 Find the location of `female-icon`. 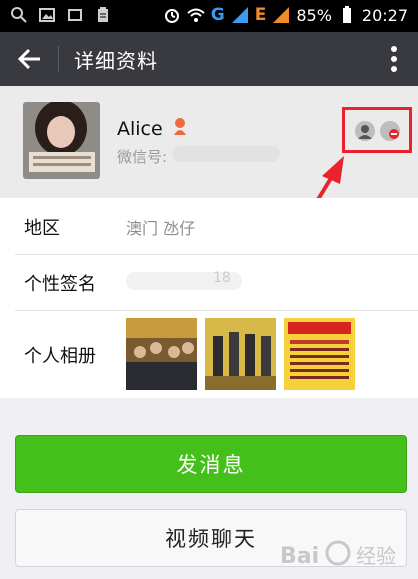

female-icon is located at coordinates (180, 126).